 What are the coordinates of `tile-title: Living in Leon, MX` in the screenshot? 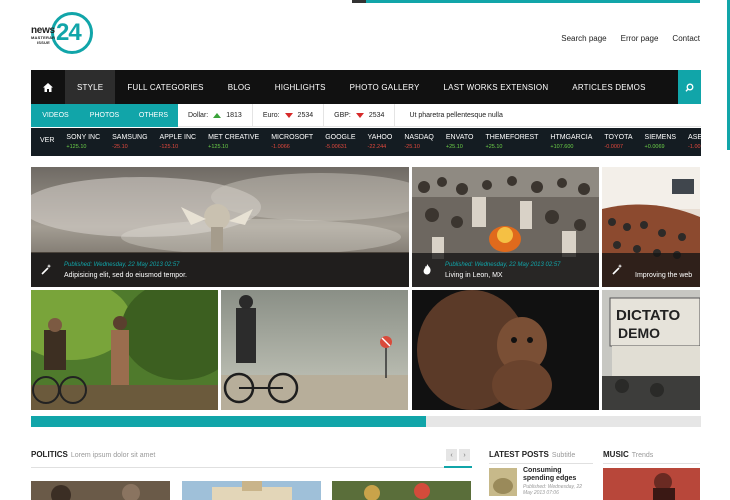 It's located at (474, 275).